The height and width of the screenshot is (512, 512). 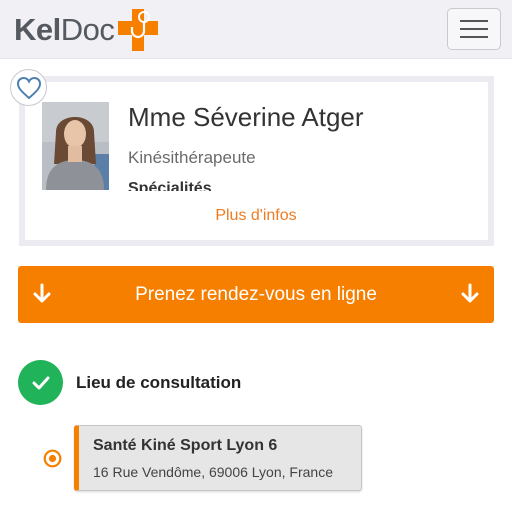 I want to click on location-name: Santé Kiné Sport Lyon 6, so click(x=185, y=445).